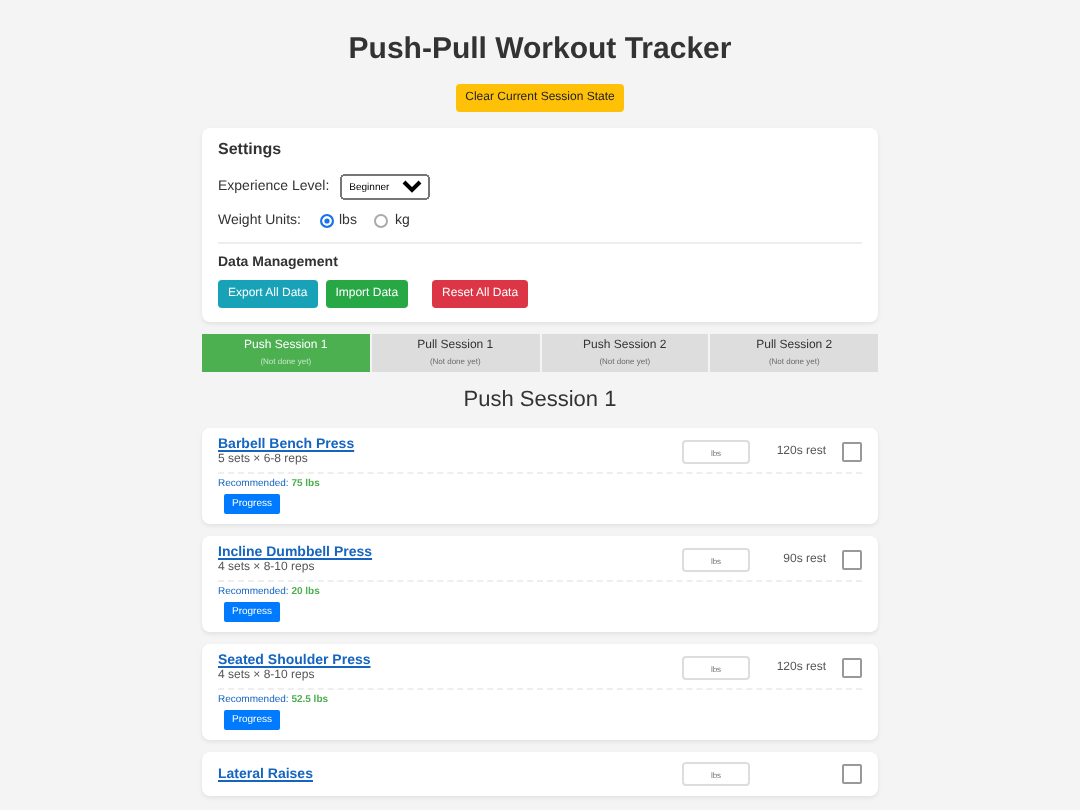 This screenshot has width=1080, height=810. What do you see at coordinates (251, 149) in the screenshot?
I see `settings-heading: Settings` at bounding box center [251, 149].